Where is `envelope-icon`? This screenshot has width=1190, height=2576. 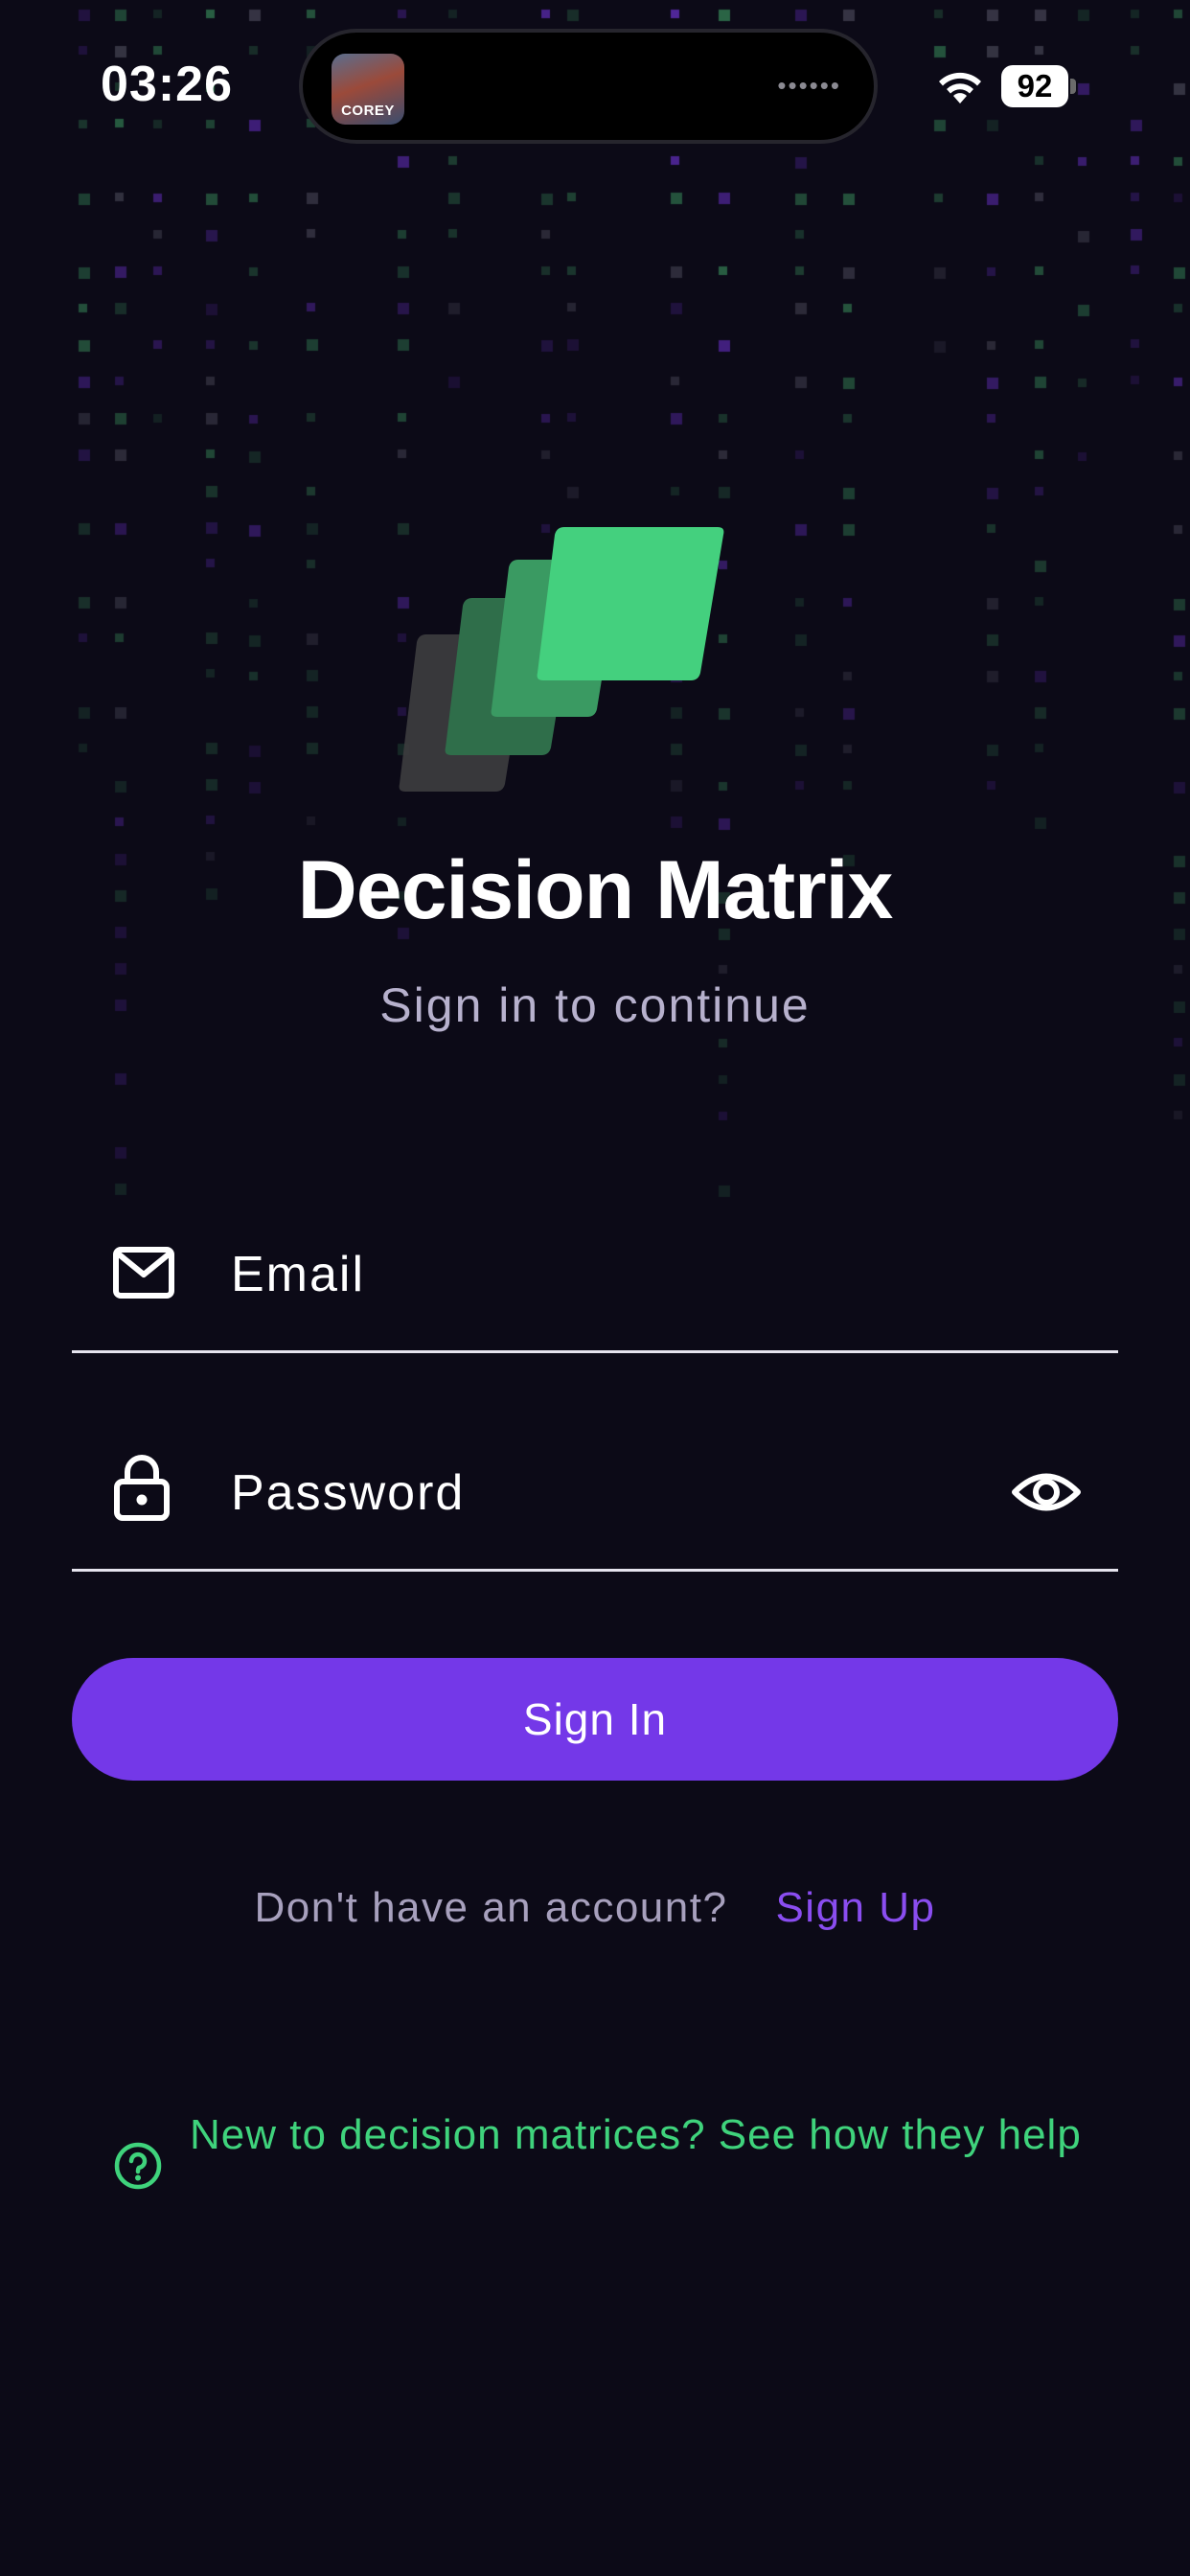
envelope-icon is located at coordinates (144, 1273).